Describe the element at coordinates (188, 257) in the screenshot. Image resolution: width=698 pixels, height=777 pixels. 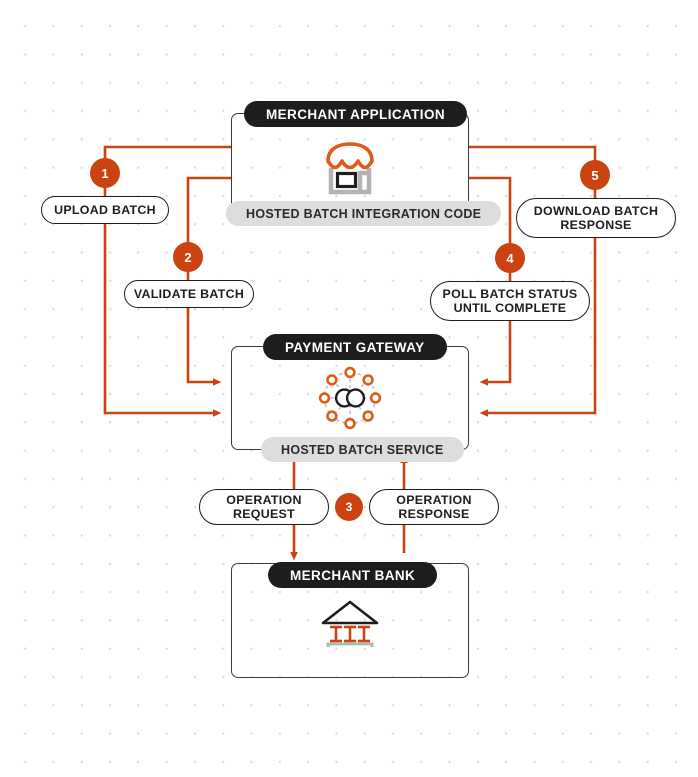
I see `step-badge-2: 2` at that location.